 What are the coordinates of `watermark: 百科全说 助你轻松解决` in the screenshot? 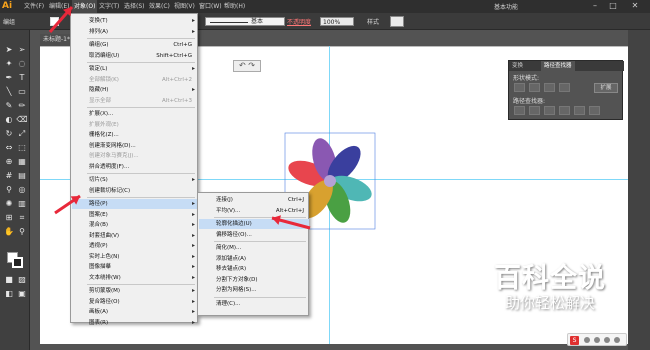 It's located at (550, 288).